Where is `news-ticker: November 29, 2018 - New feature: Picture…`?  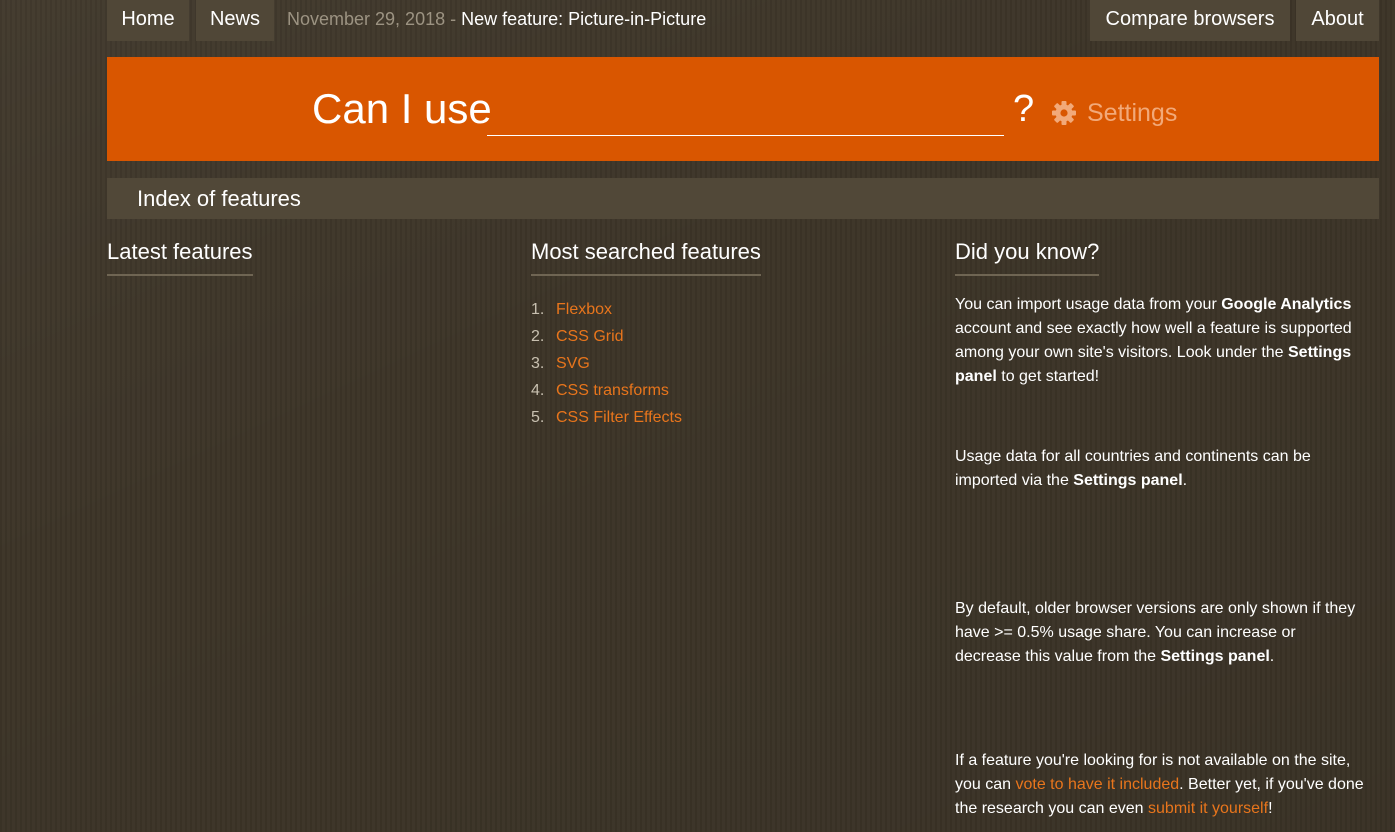
news-ticker: November 29, 2018 - New feature: Picture… is located at coordinates (496, 20).